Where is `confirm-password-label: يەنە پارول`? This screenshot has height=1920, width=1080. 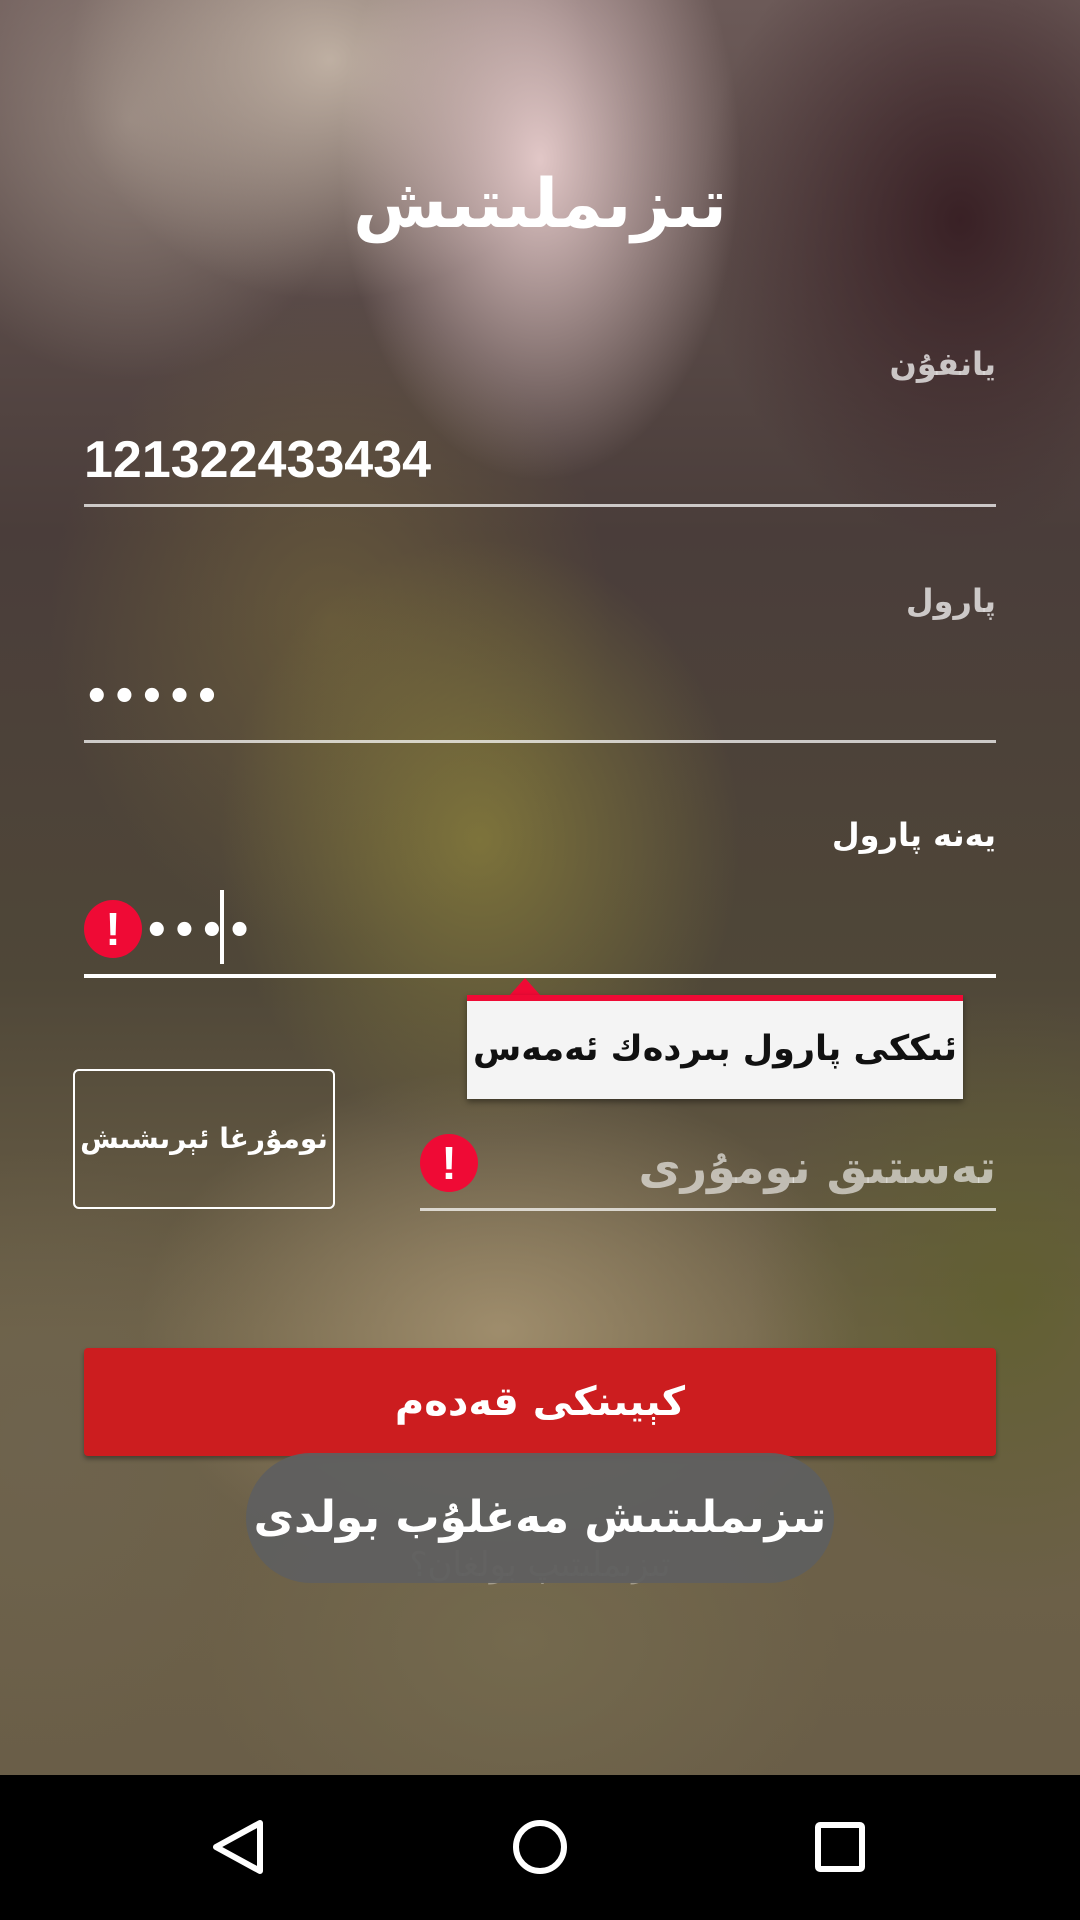
confirm-password-label: يەنە پارول is located at coordinates (913, 835).